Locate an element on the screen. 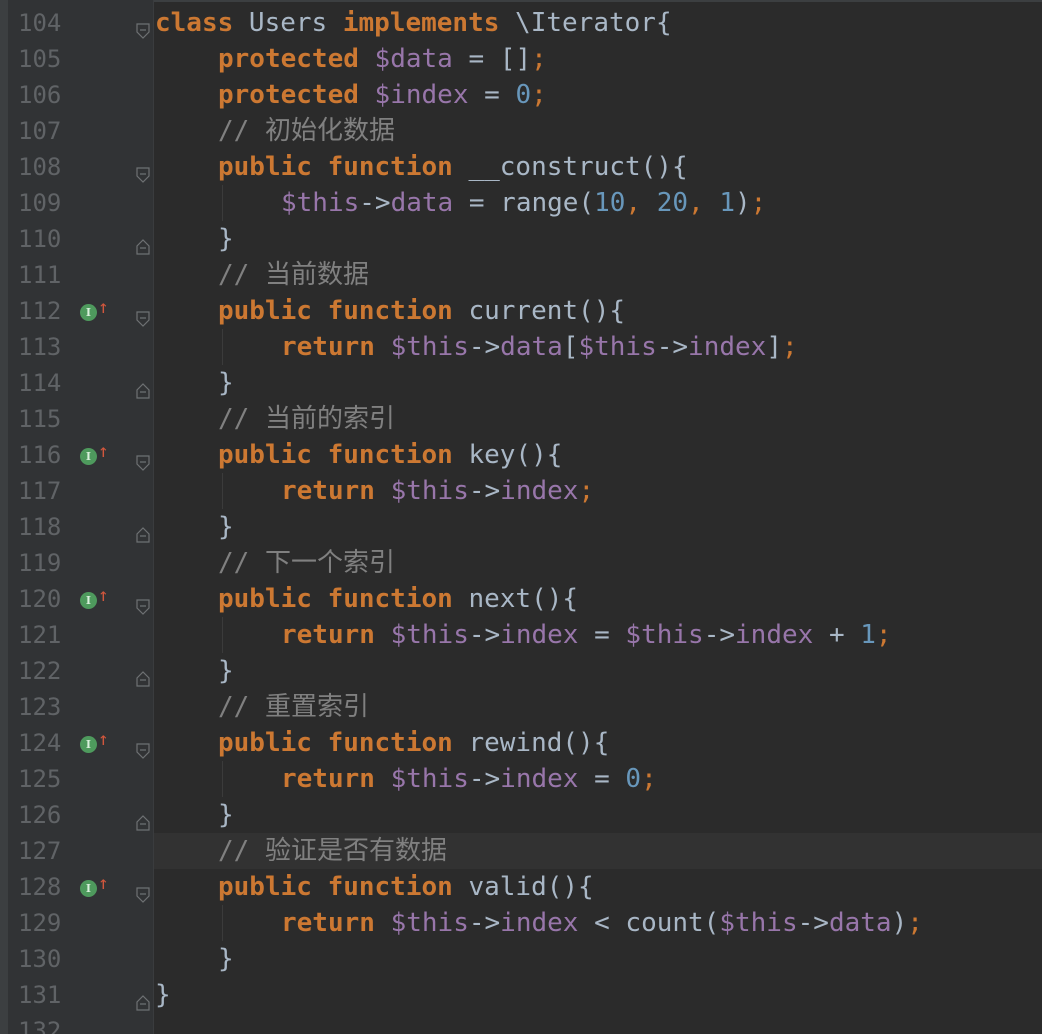 This screenshot has width=1042, height=1034. code-text: return $this->index = $this->index + 1; is located at coordinates (586, 635).